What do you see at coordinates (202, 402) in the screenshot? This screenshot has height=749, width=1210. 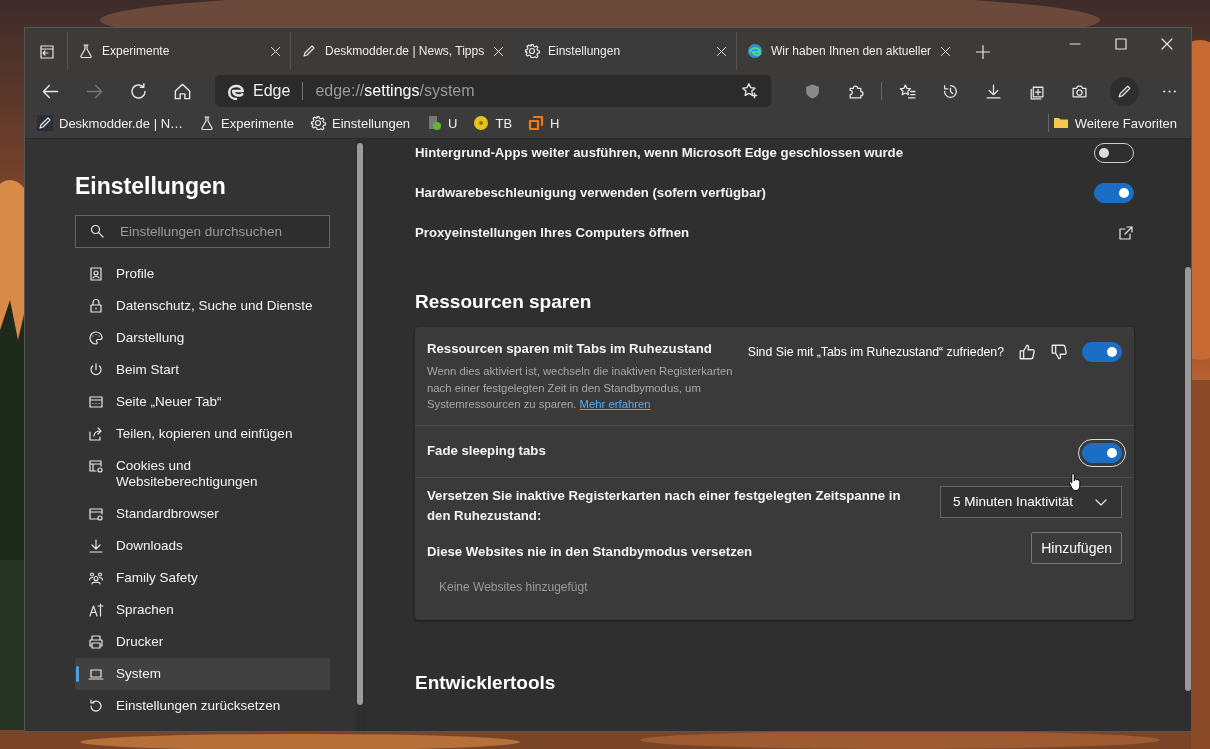 I see `sidebar-item: Seite „Neuer Tab“` at bounding box center [202, 402].